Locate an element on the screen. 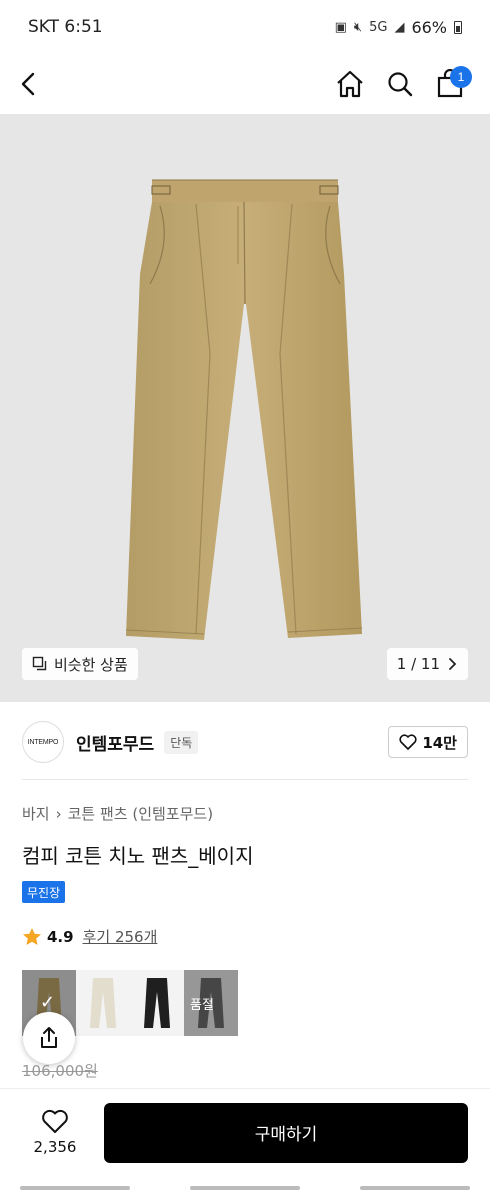 This screenshot has width=490, height=1200. similar-products-button: 비슷한 상품 is located at coordinates (80, 664).